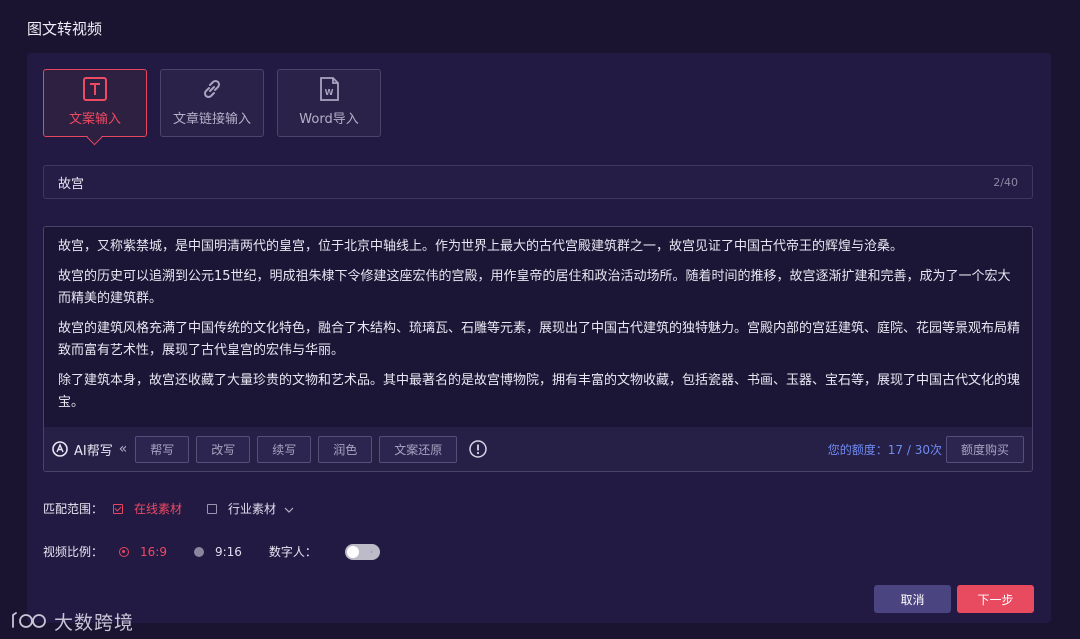 The width and height of the screenshot is (1080, 639). I want to click on link-icon, so click(212, 89).